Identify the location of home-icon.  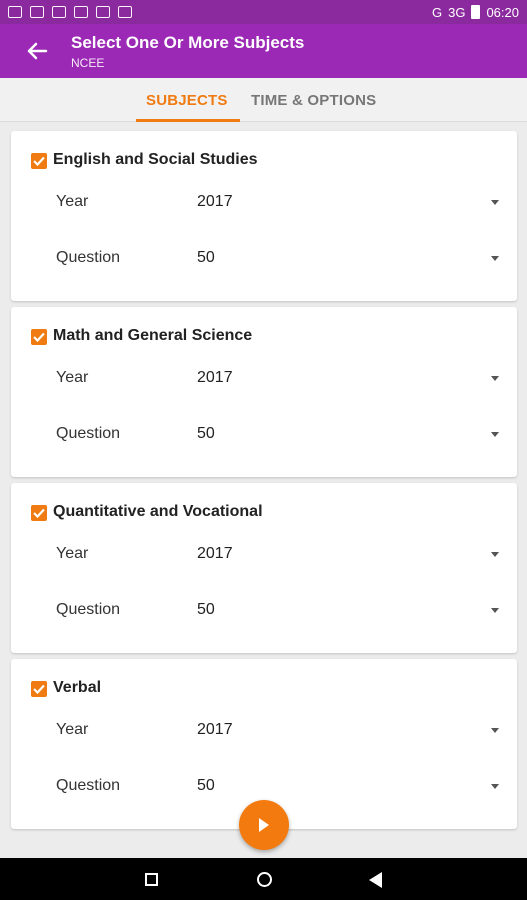
(264, 879).